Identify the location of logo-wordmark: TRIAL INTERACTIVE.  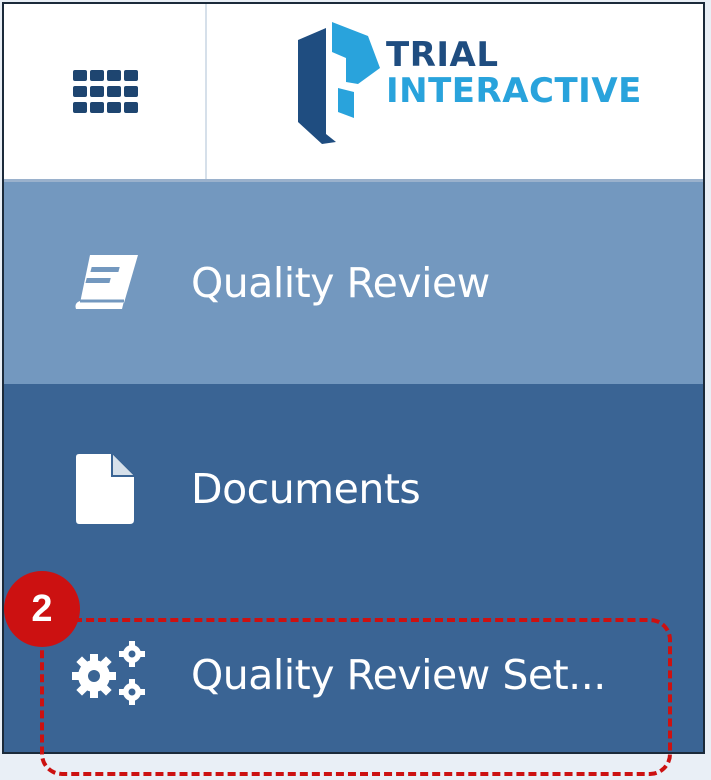
(514, 73).